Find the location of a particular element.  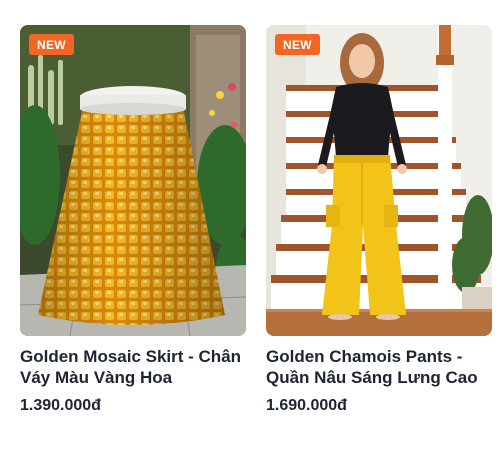

product-price: 1.690.000đ is located at coordinates (306, 405).